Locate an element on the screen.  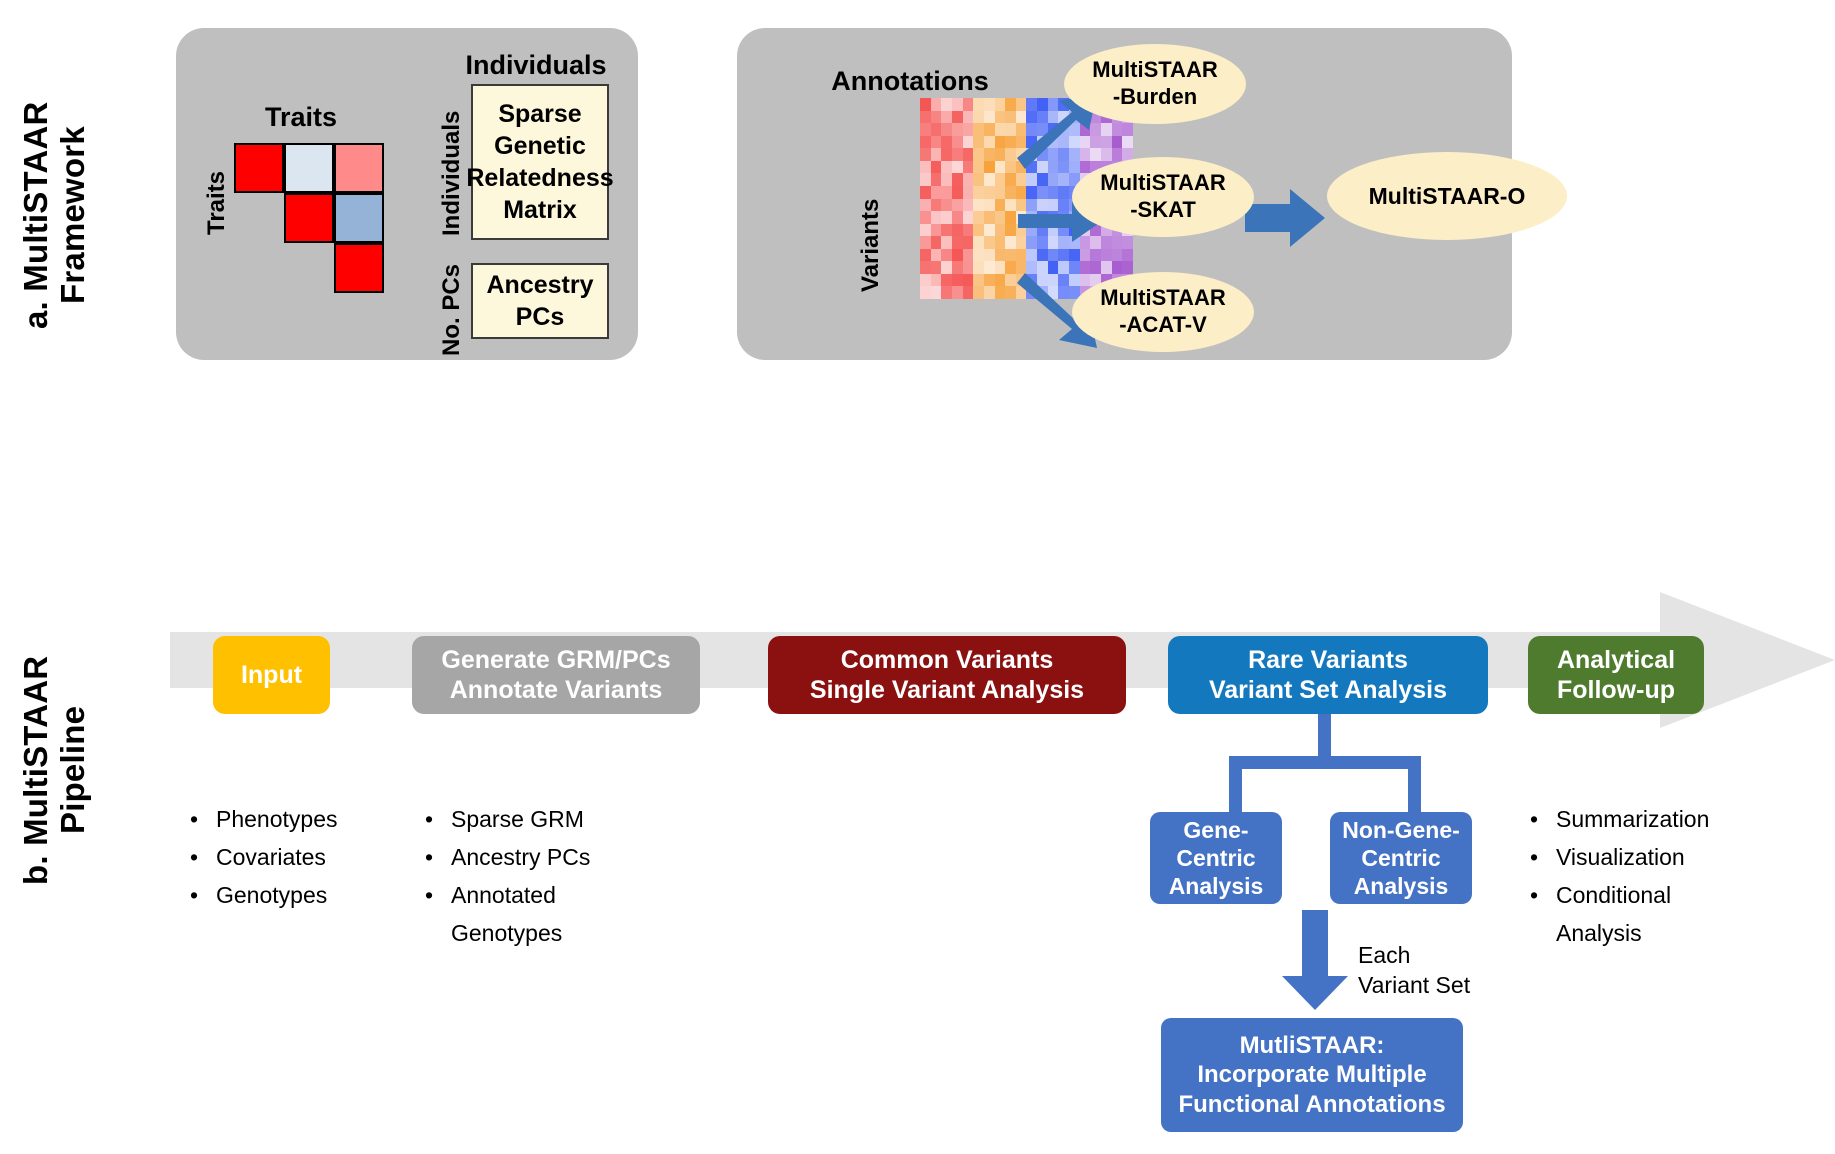
final-box-line3: Functional Annotations is located at coordinates (1312, 1104).